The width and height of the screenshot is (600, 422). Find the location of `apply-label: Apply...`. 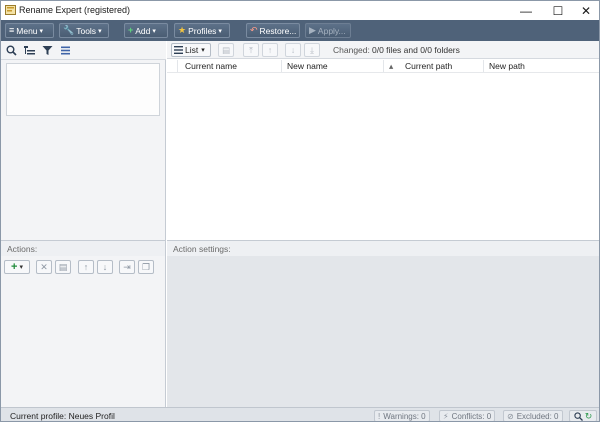

apply-label: Apply... is located at coordinates (331, 30).